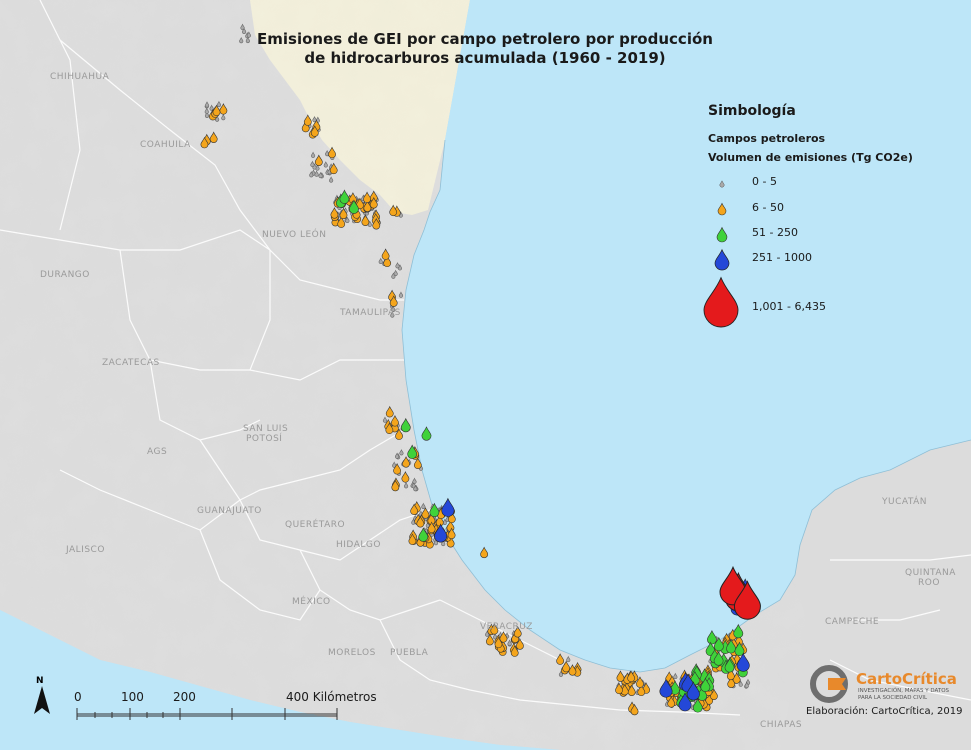 The width and height of the screenshot is (971, 750). I want to click on scale-tick-200: 200, so click(184, 697).